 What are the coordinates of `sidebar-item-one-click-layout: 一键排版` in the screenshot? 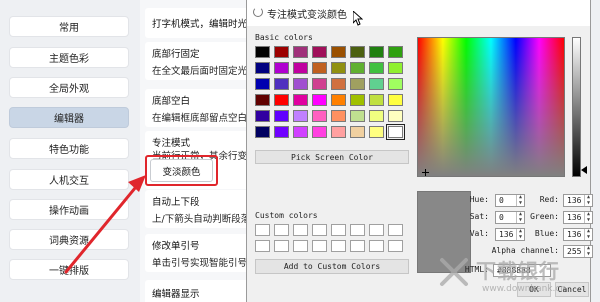 It's located at (69, 269).